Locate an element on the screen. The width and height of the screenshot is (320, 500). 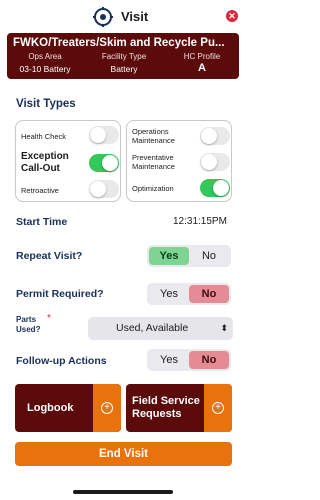
visit-type-operations-maintenance: Operations Maintenance is located at coordinates (182, 136).